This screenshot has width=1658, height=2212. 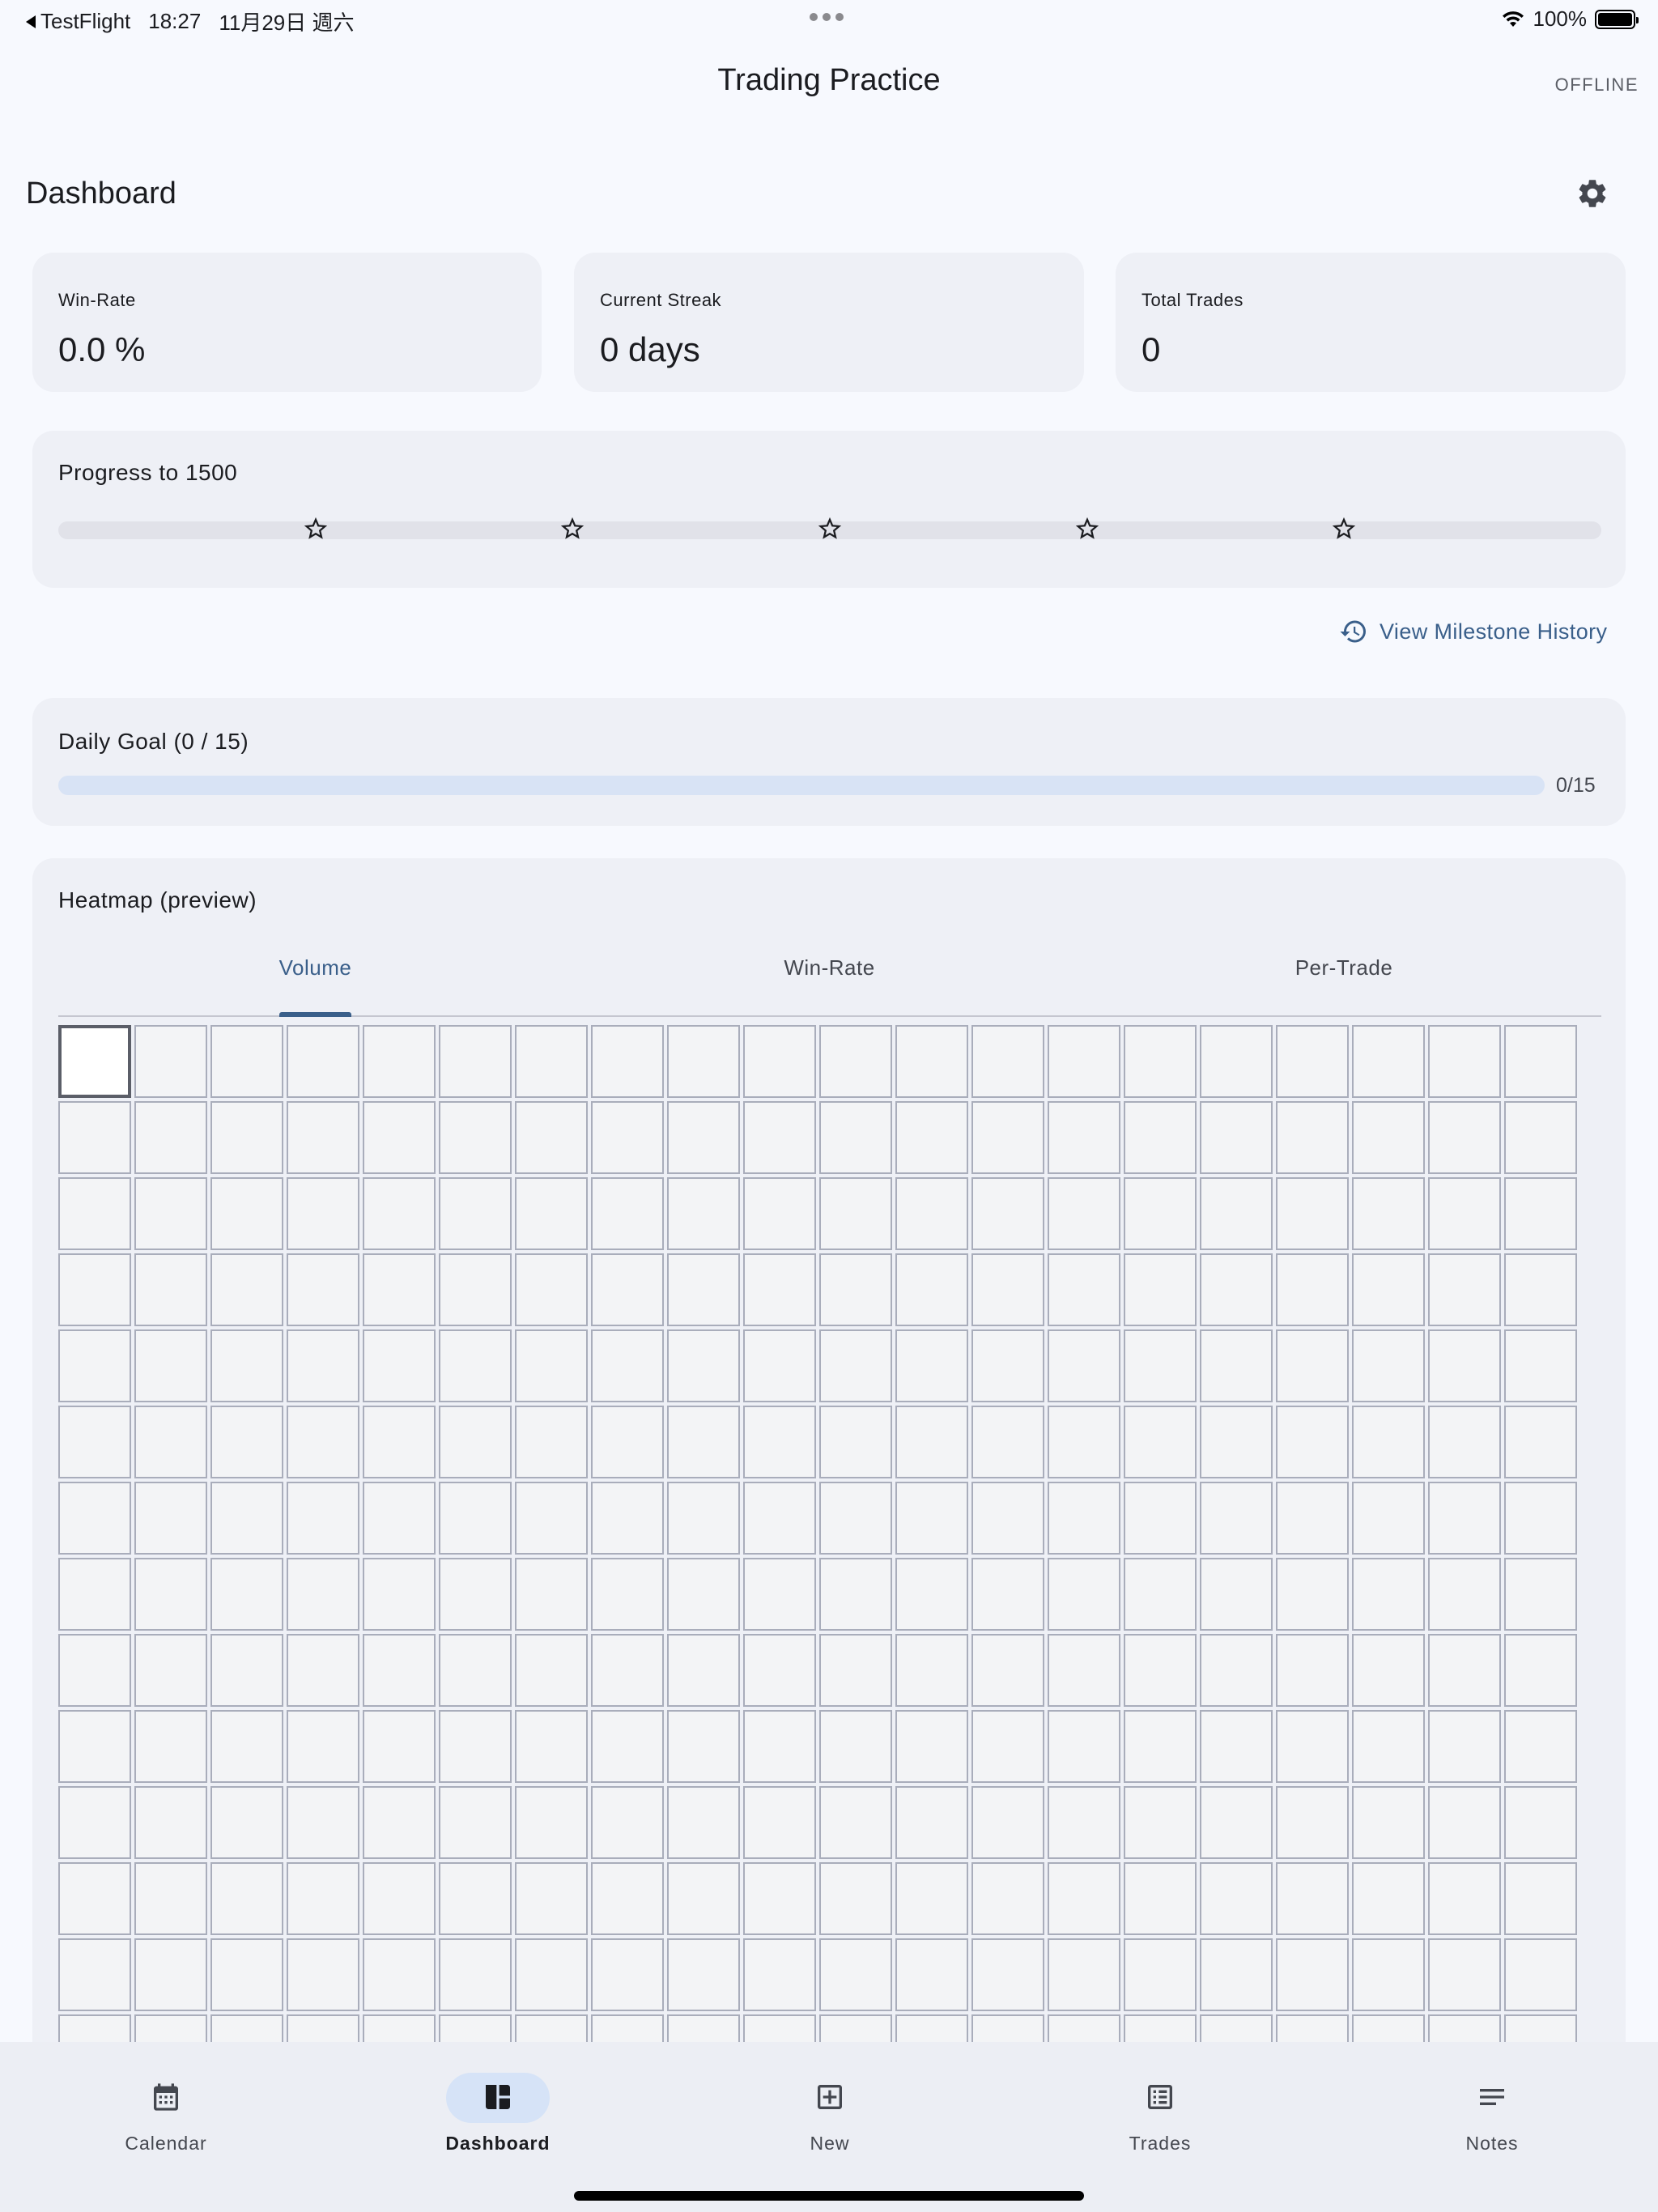 What do you see at coordinates (1473, 632) in the screenshot?
I see `view-milestone-history-link: View Milestone History` at bounding box center [1473, 632].